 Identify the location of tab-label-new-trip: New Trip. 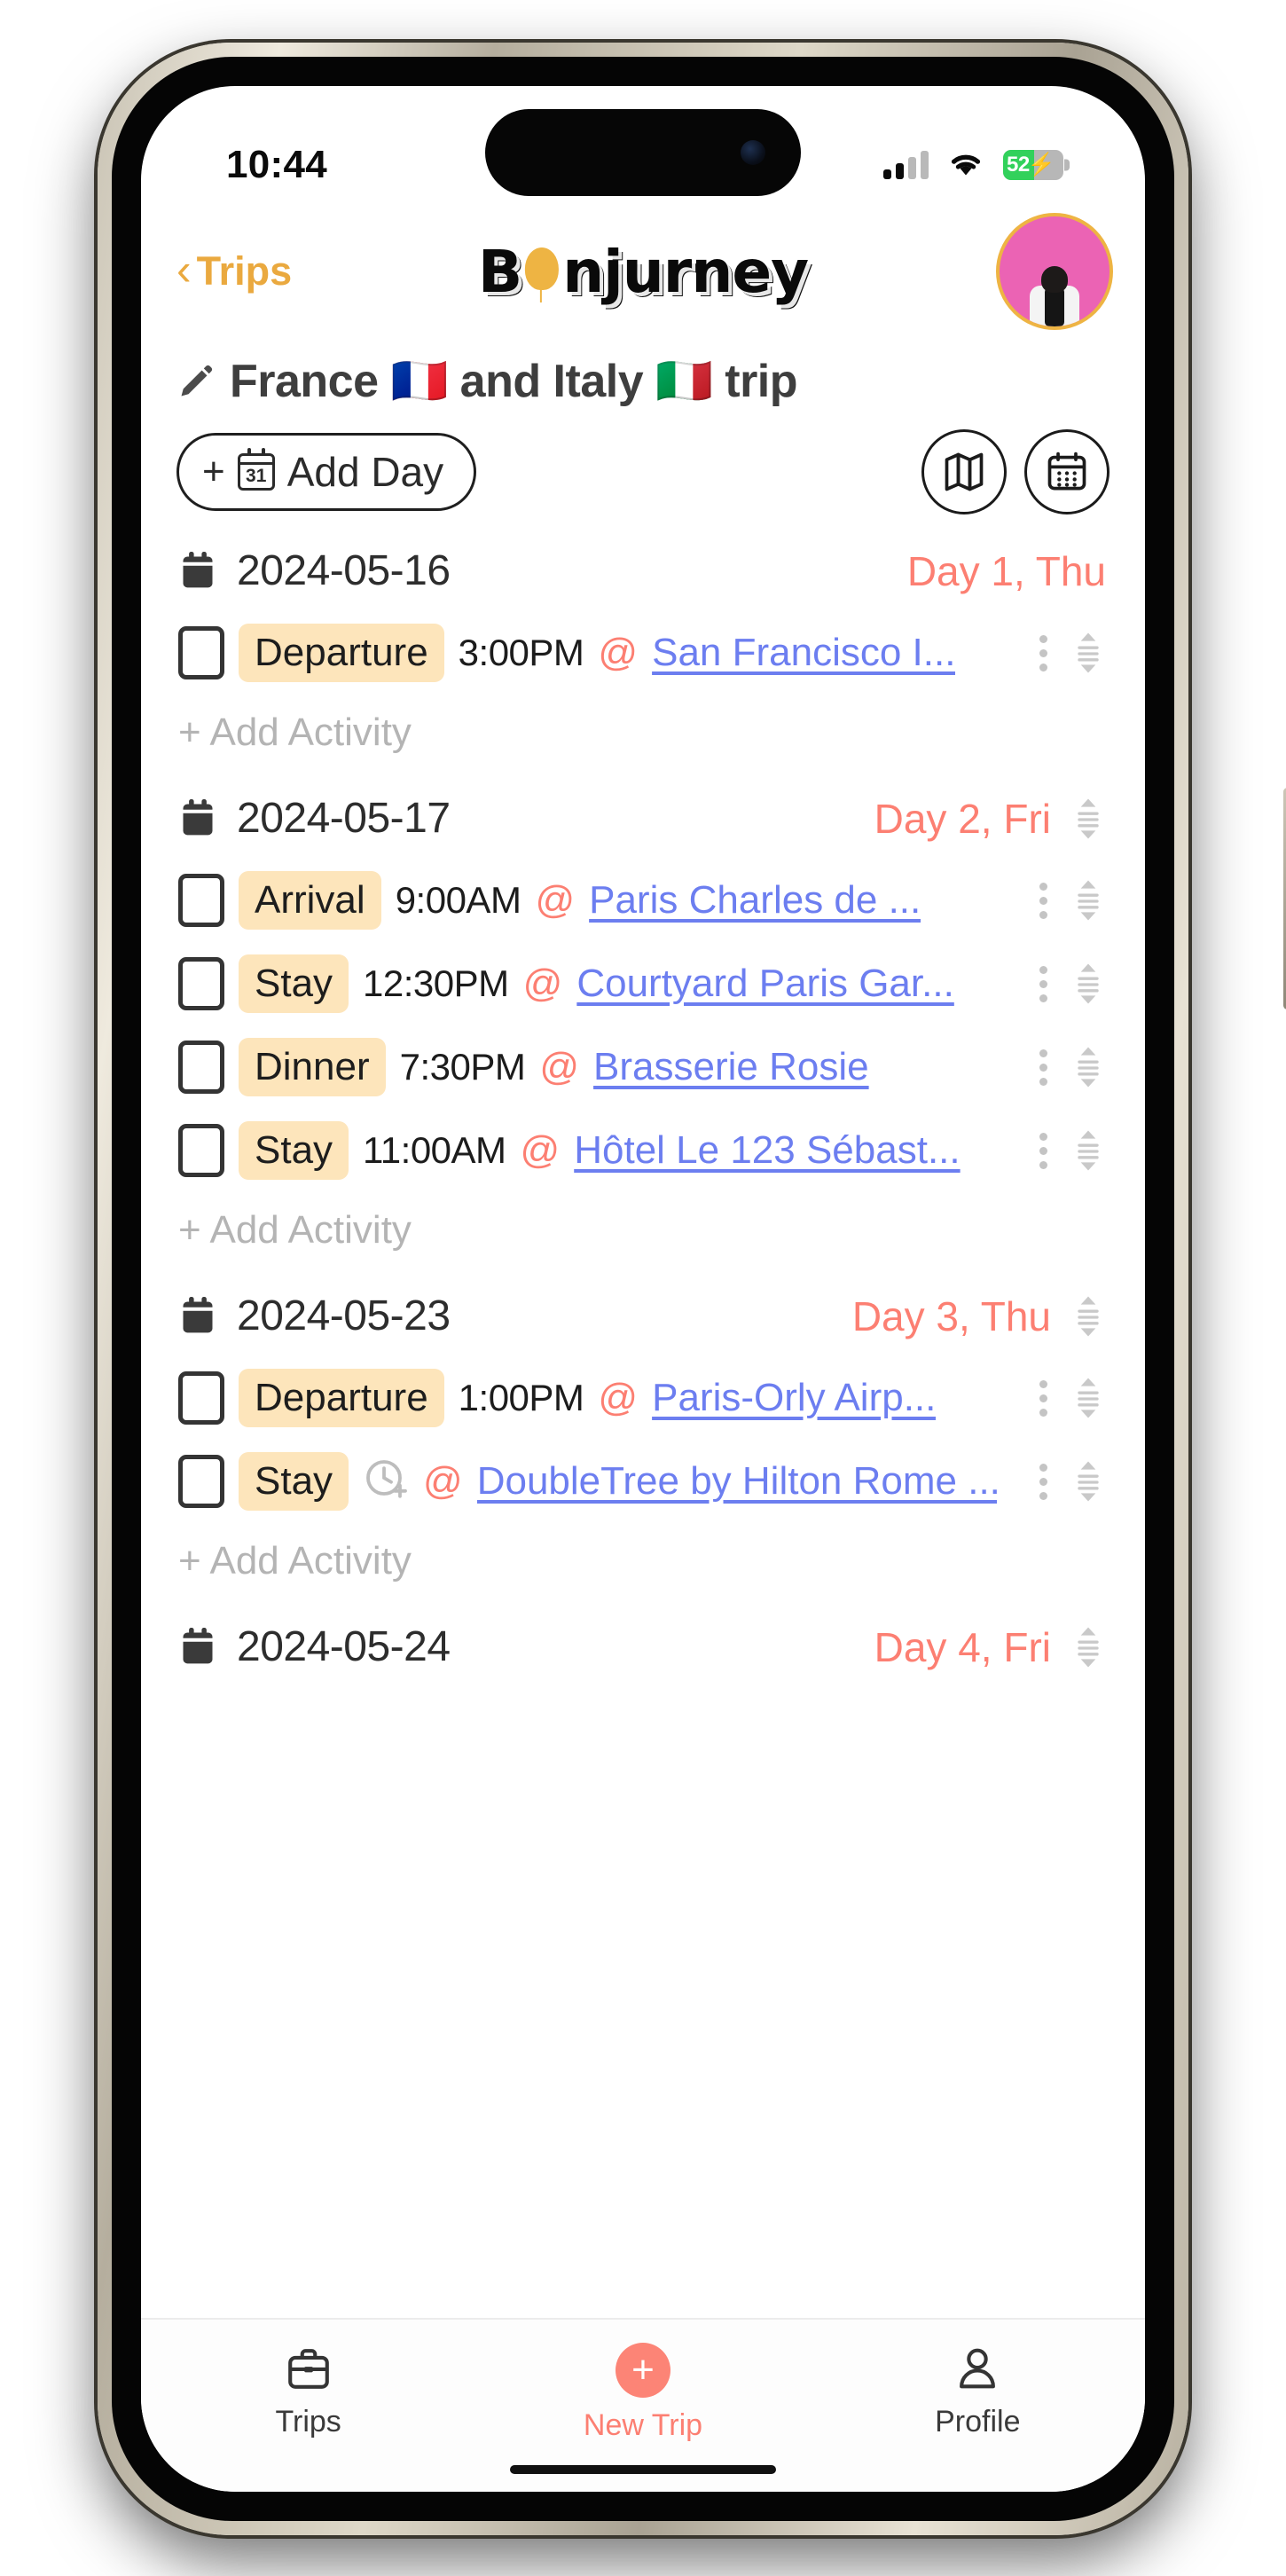
(643, 2425).